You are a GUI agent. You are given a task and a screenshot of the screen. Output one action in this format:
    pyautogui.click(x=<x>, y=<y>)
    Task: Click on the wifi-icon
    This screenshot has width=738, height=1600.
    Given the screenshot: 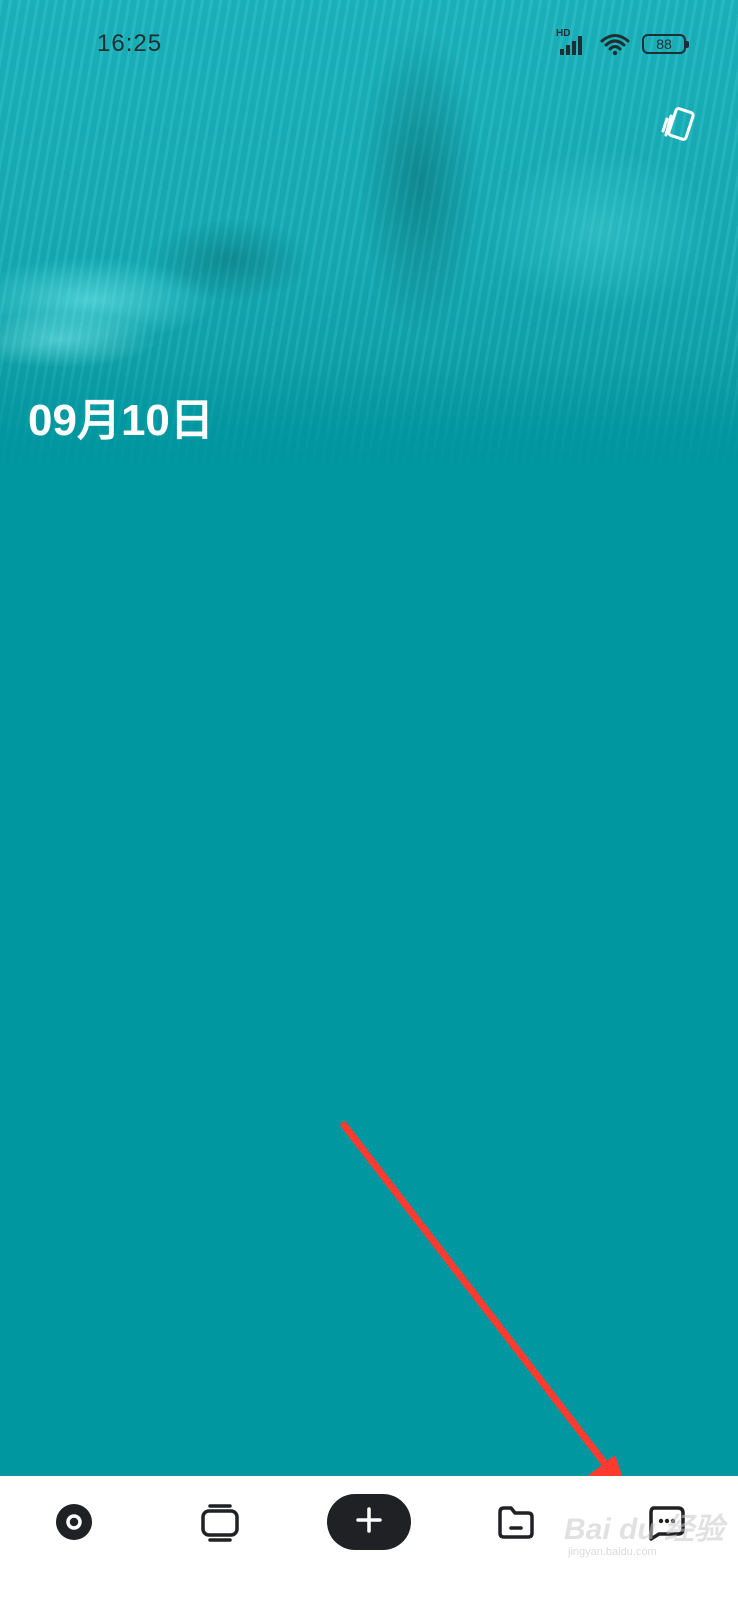 What is the action you would take?
    pyautogui.click(x=615, y=44)
    